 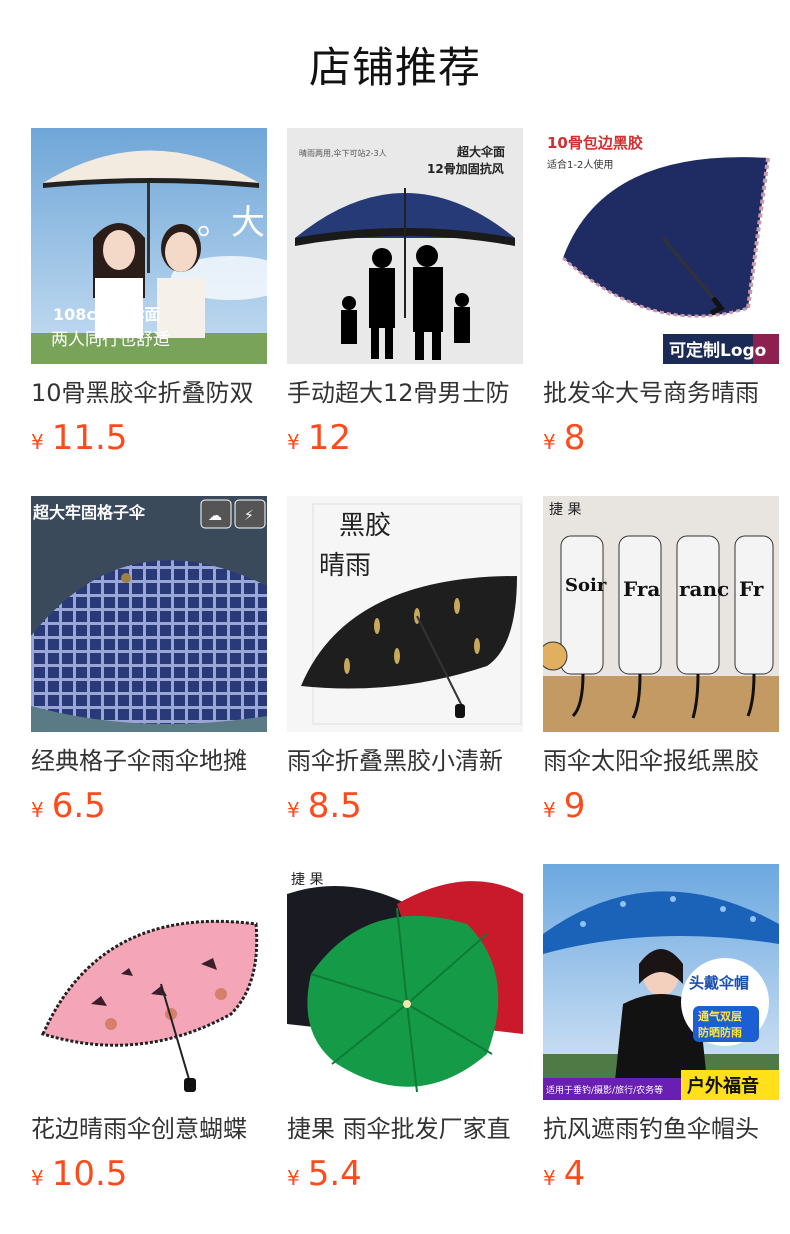 I want to click on product-image: 黑胶 晴雨, so click(x=405, y=614).